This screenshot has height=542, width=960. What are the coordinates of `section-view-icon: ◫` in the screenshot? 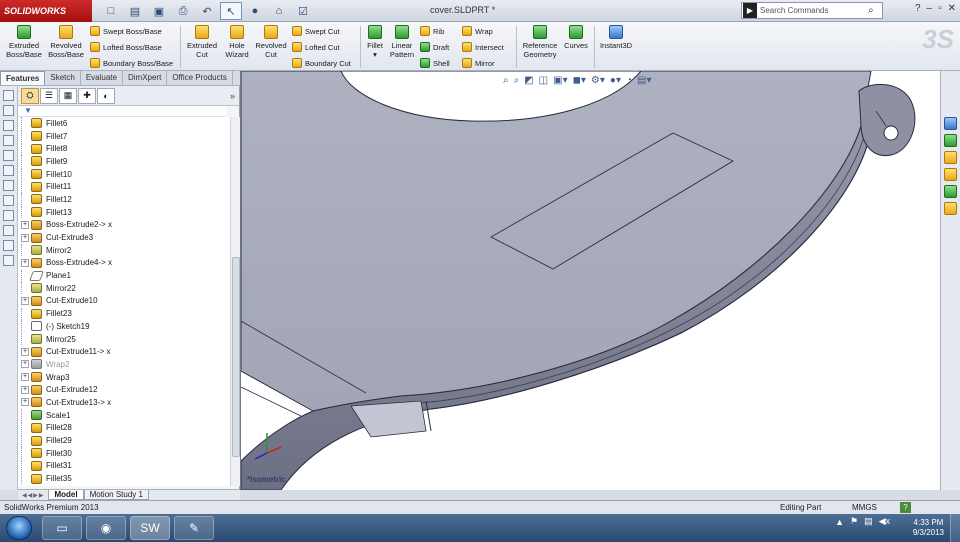 It's located at (543, 80).